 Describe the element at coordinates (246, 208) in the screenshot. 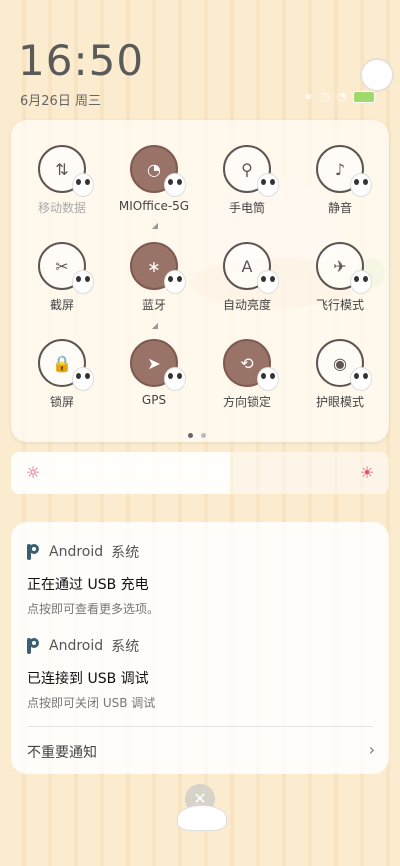

I see `tile-label: 手电筒` at that location.